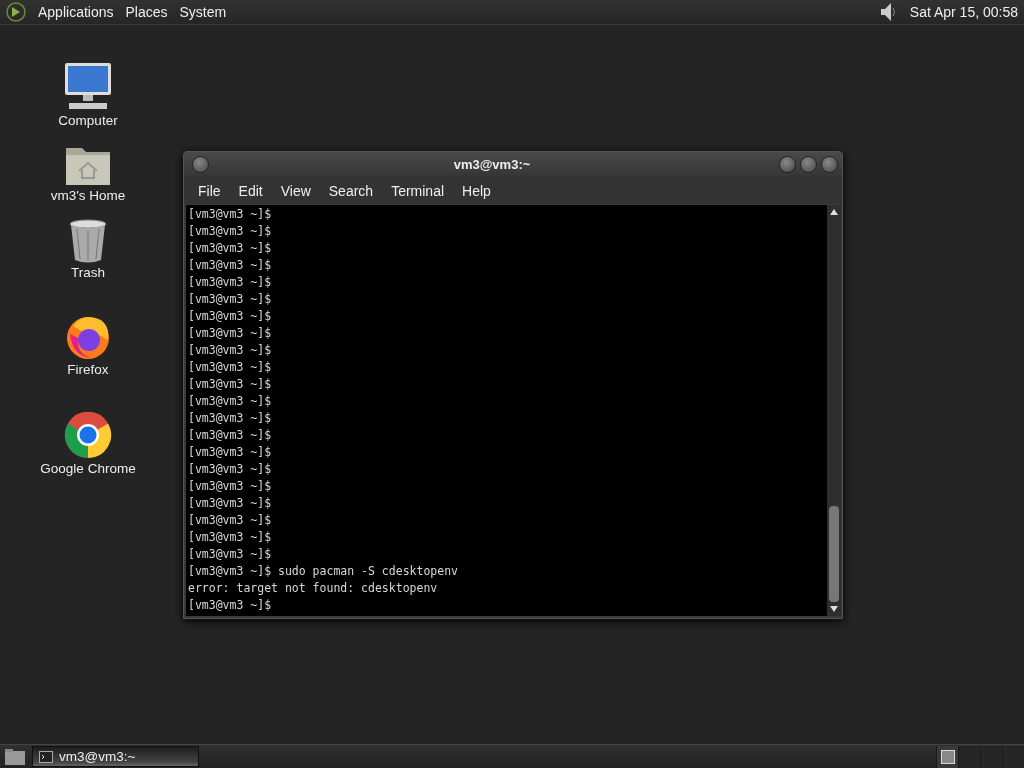 The image size is (1024, 768). What do you see at coordinates (324, 571) in the screenshot?
I see `terminal-line: [vm3@vm3 ~]$ sudo pacman -S cdesktopenv` at bounding box center [324, 571].